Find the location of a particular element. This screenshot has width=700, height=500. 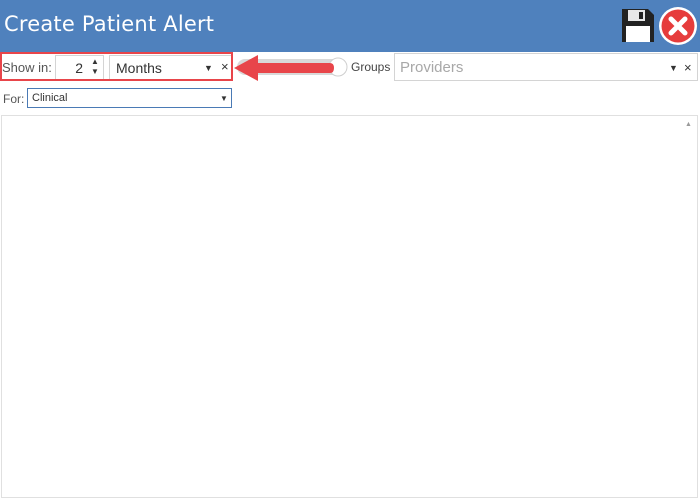

for-label: For: is located at coordinates (14, 99).